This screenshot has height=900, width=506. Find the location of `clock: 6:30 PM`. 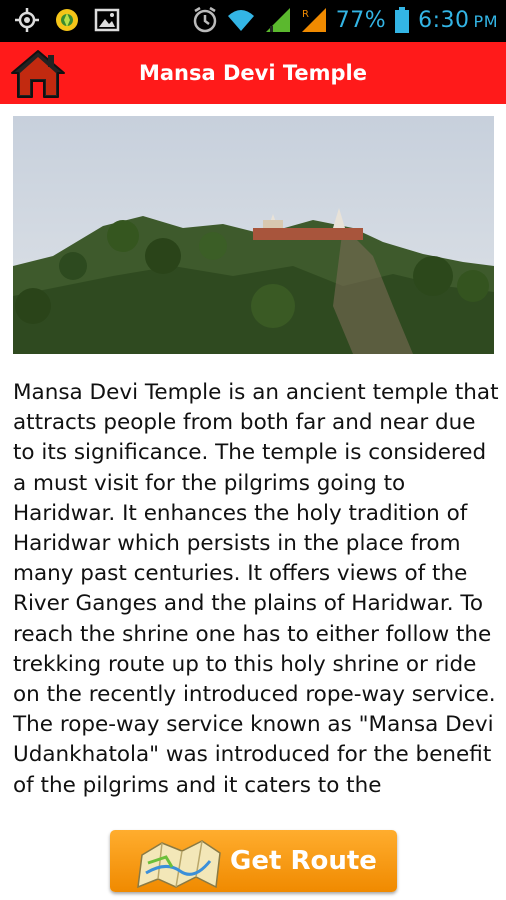

clock: 6:30 PM is located at coordinates (458, 20).